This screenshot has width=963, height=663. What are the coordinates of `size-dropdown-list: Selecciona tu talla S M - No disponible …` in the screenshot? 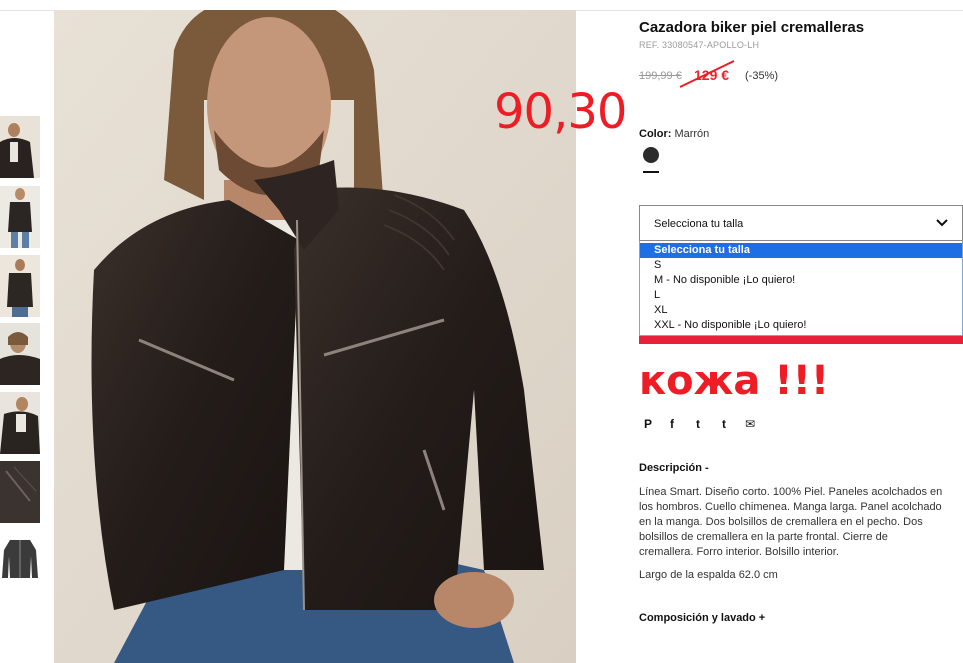 It's located at (801, 288).